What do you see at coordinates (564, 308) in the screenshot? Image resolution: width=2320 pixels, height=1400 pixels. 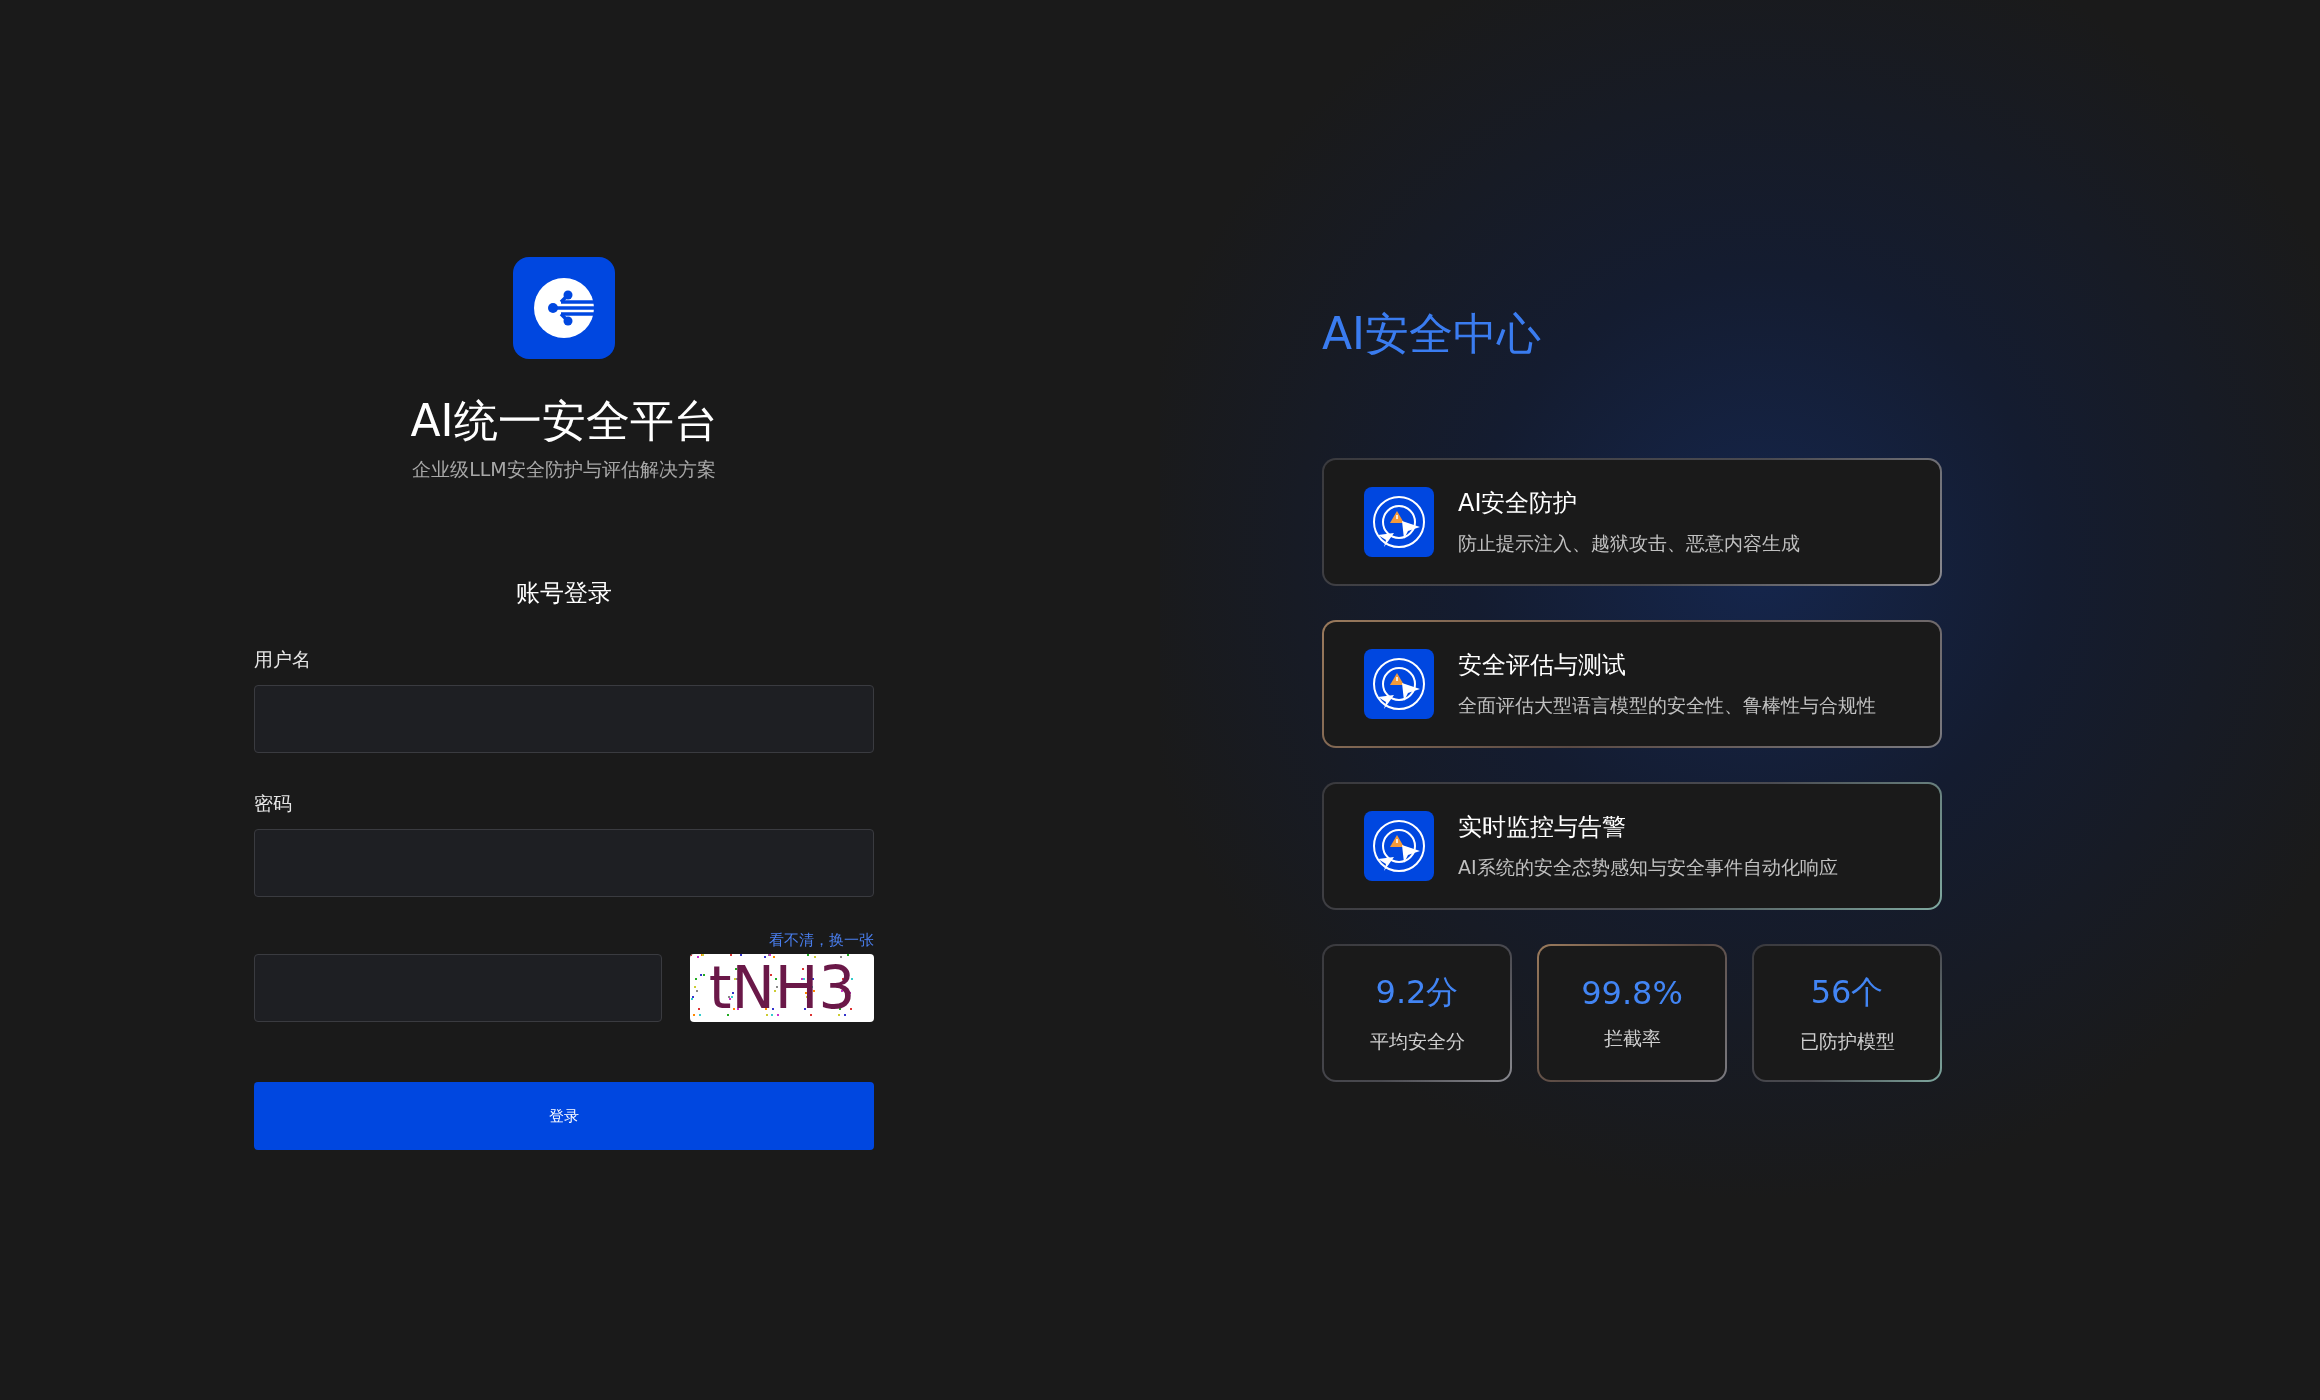 I see `logo-icon` at bounding box center [564, 308].